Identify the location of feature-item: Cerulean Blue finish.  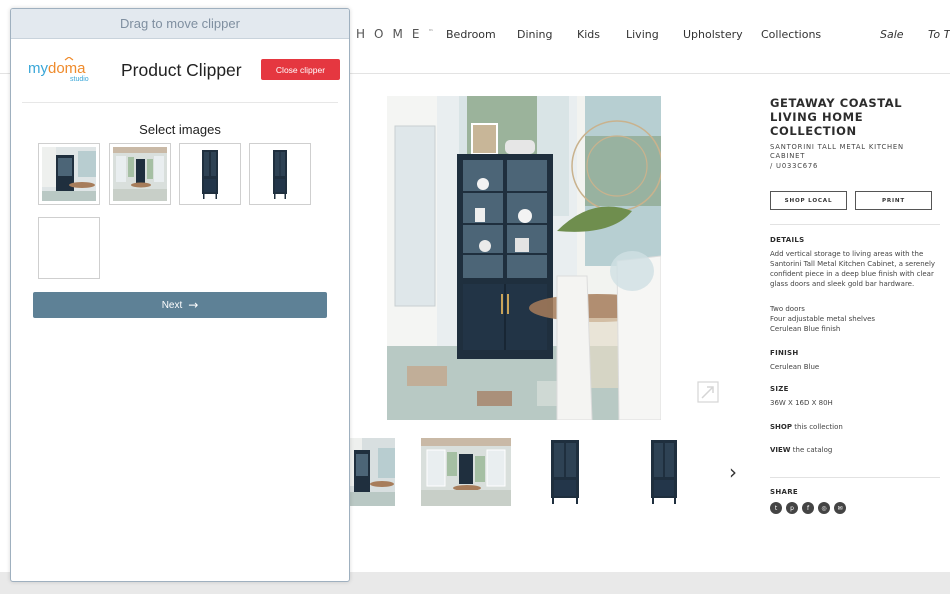
(805, 329).